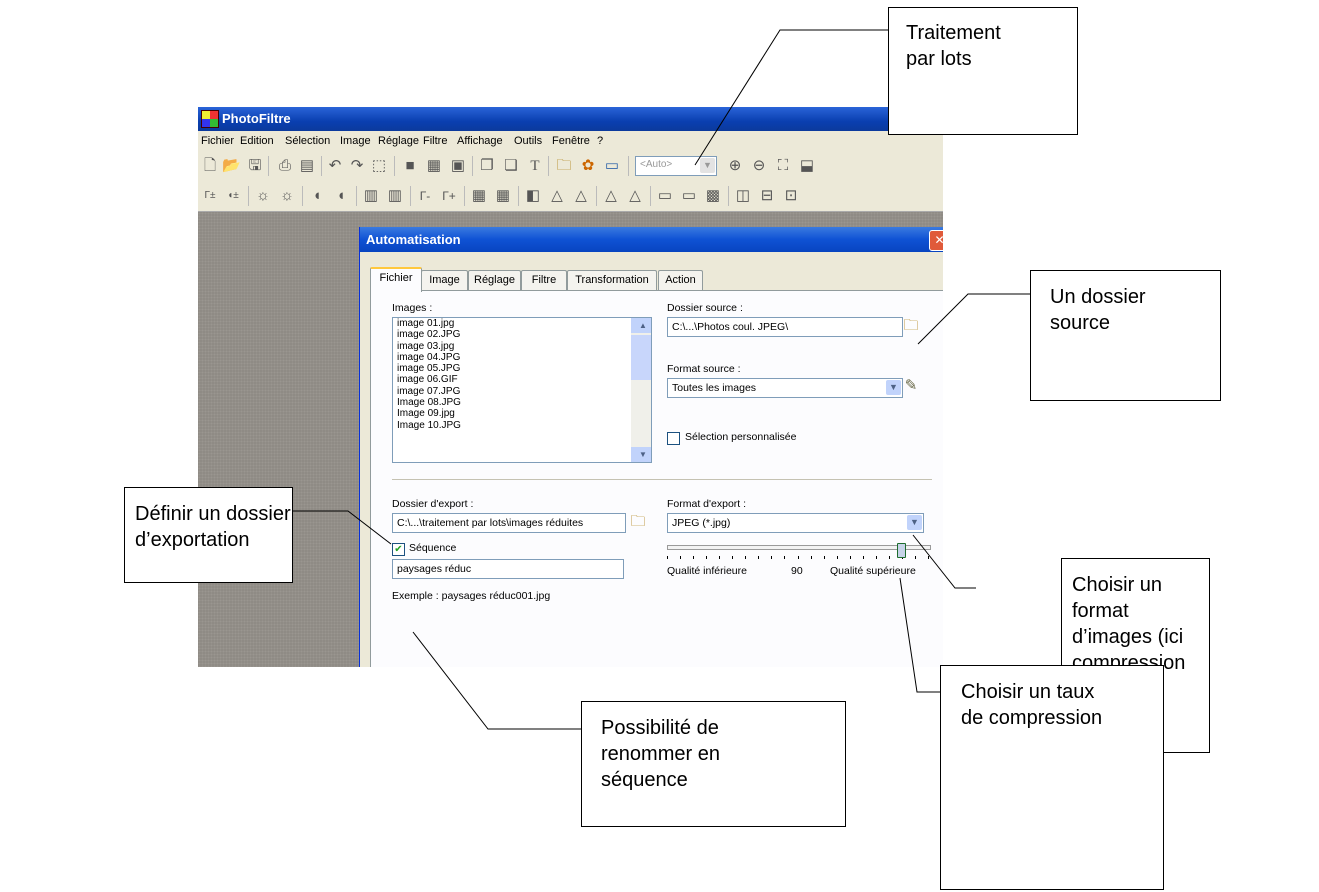 The height and width of the screenshot is (892, 1319). What do you see at coordinates (983, 71) in the screenshot?
I see `callout-batch-processing: Traitement par lots` at bounding box center [983, 71].